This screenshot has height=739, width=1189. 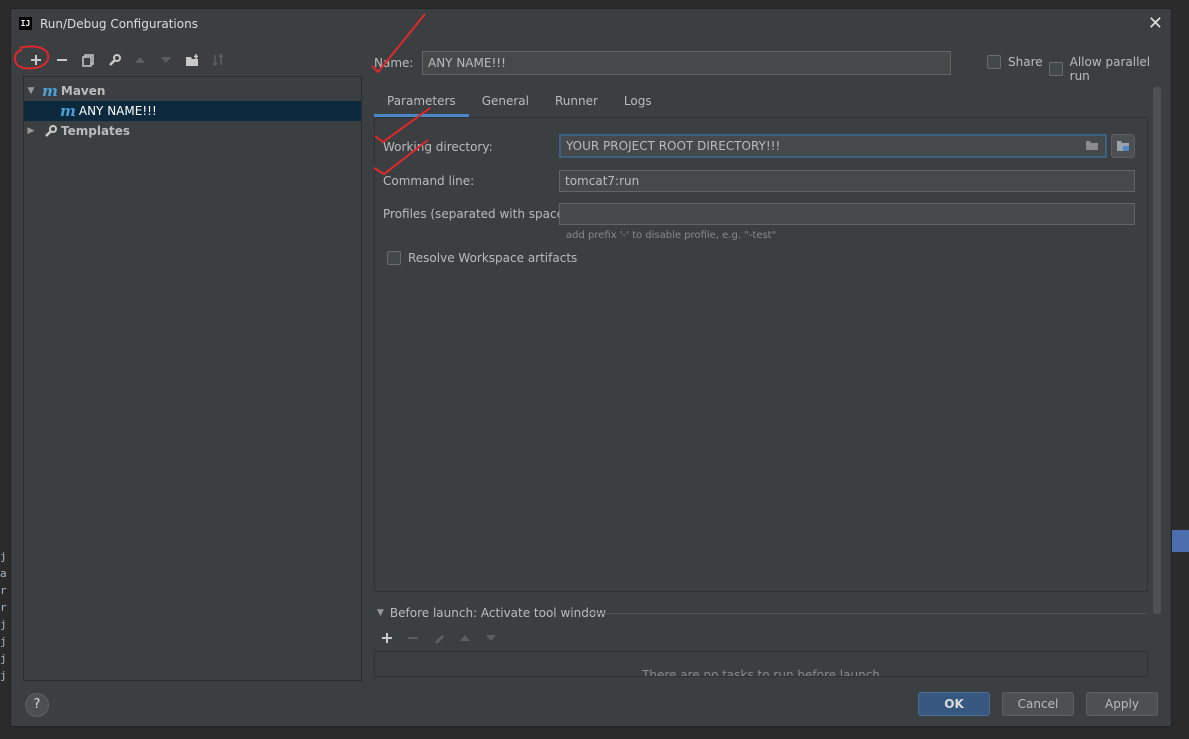 What do you see at coordinates (31, 131) in the screenshot?
I see `chevron-right-icon: ▶` at bounding box center [31, 131].